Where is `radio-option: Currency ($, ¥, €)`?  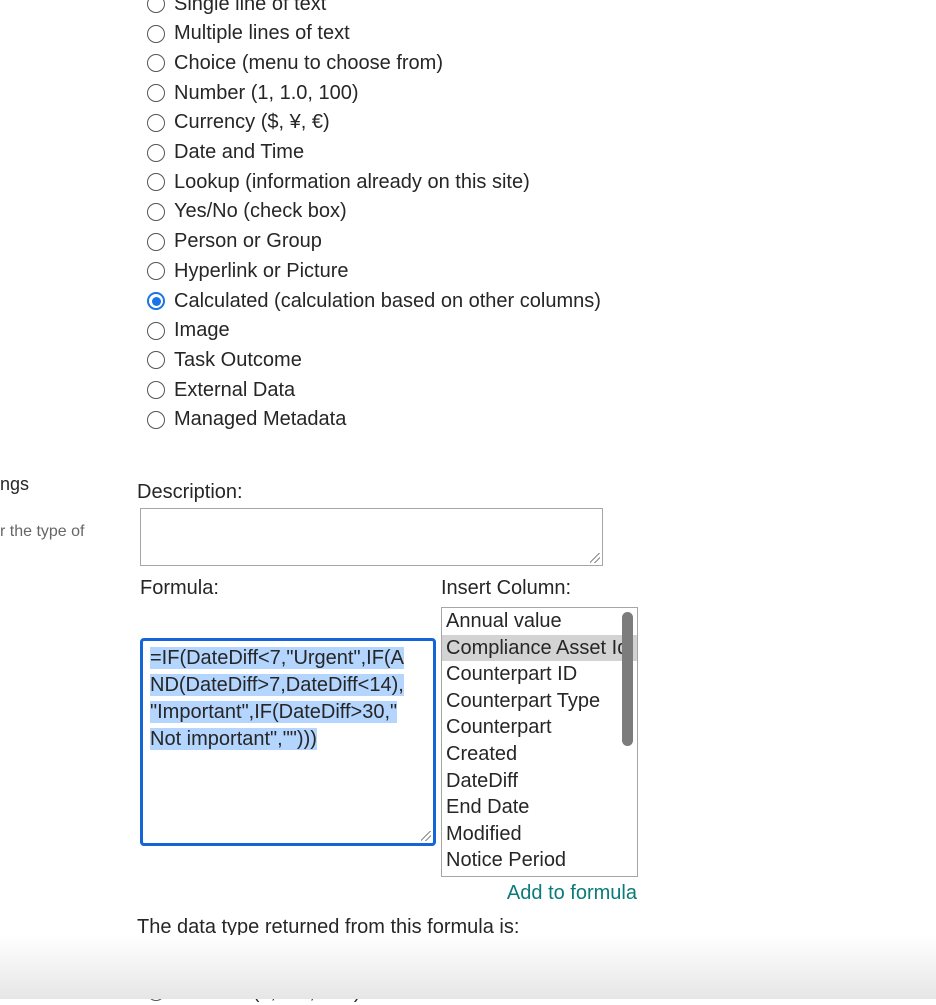 radio-option: Currency ($, ¥, €) is located at coordinates (238, 123).